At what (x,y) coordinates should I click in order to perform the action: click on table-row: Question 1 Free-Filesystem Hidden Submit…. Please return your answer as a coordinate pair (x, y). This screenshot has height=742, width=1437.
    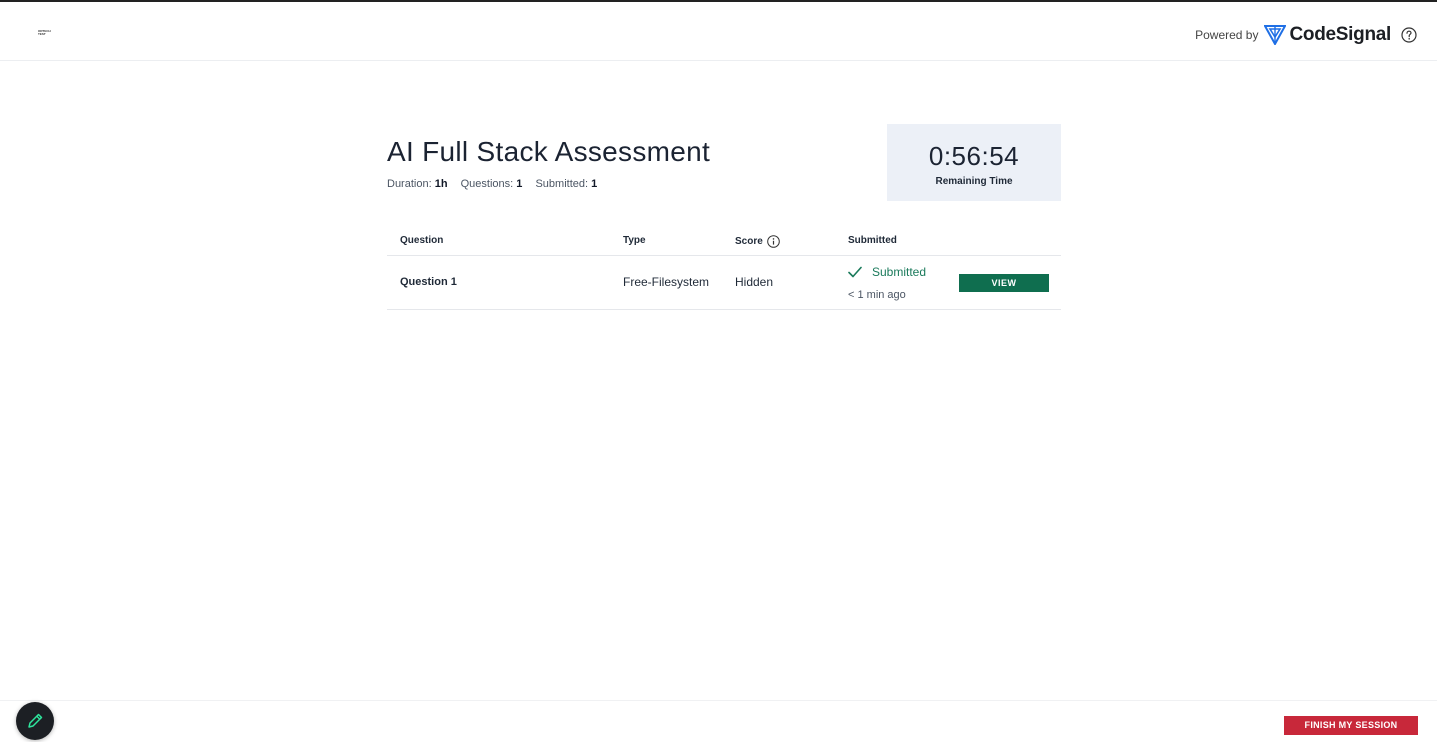
    Looking at the image, I should click on (724, 283).